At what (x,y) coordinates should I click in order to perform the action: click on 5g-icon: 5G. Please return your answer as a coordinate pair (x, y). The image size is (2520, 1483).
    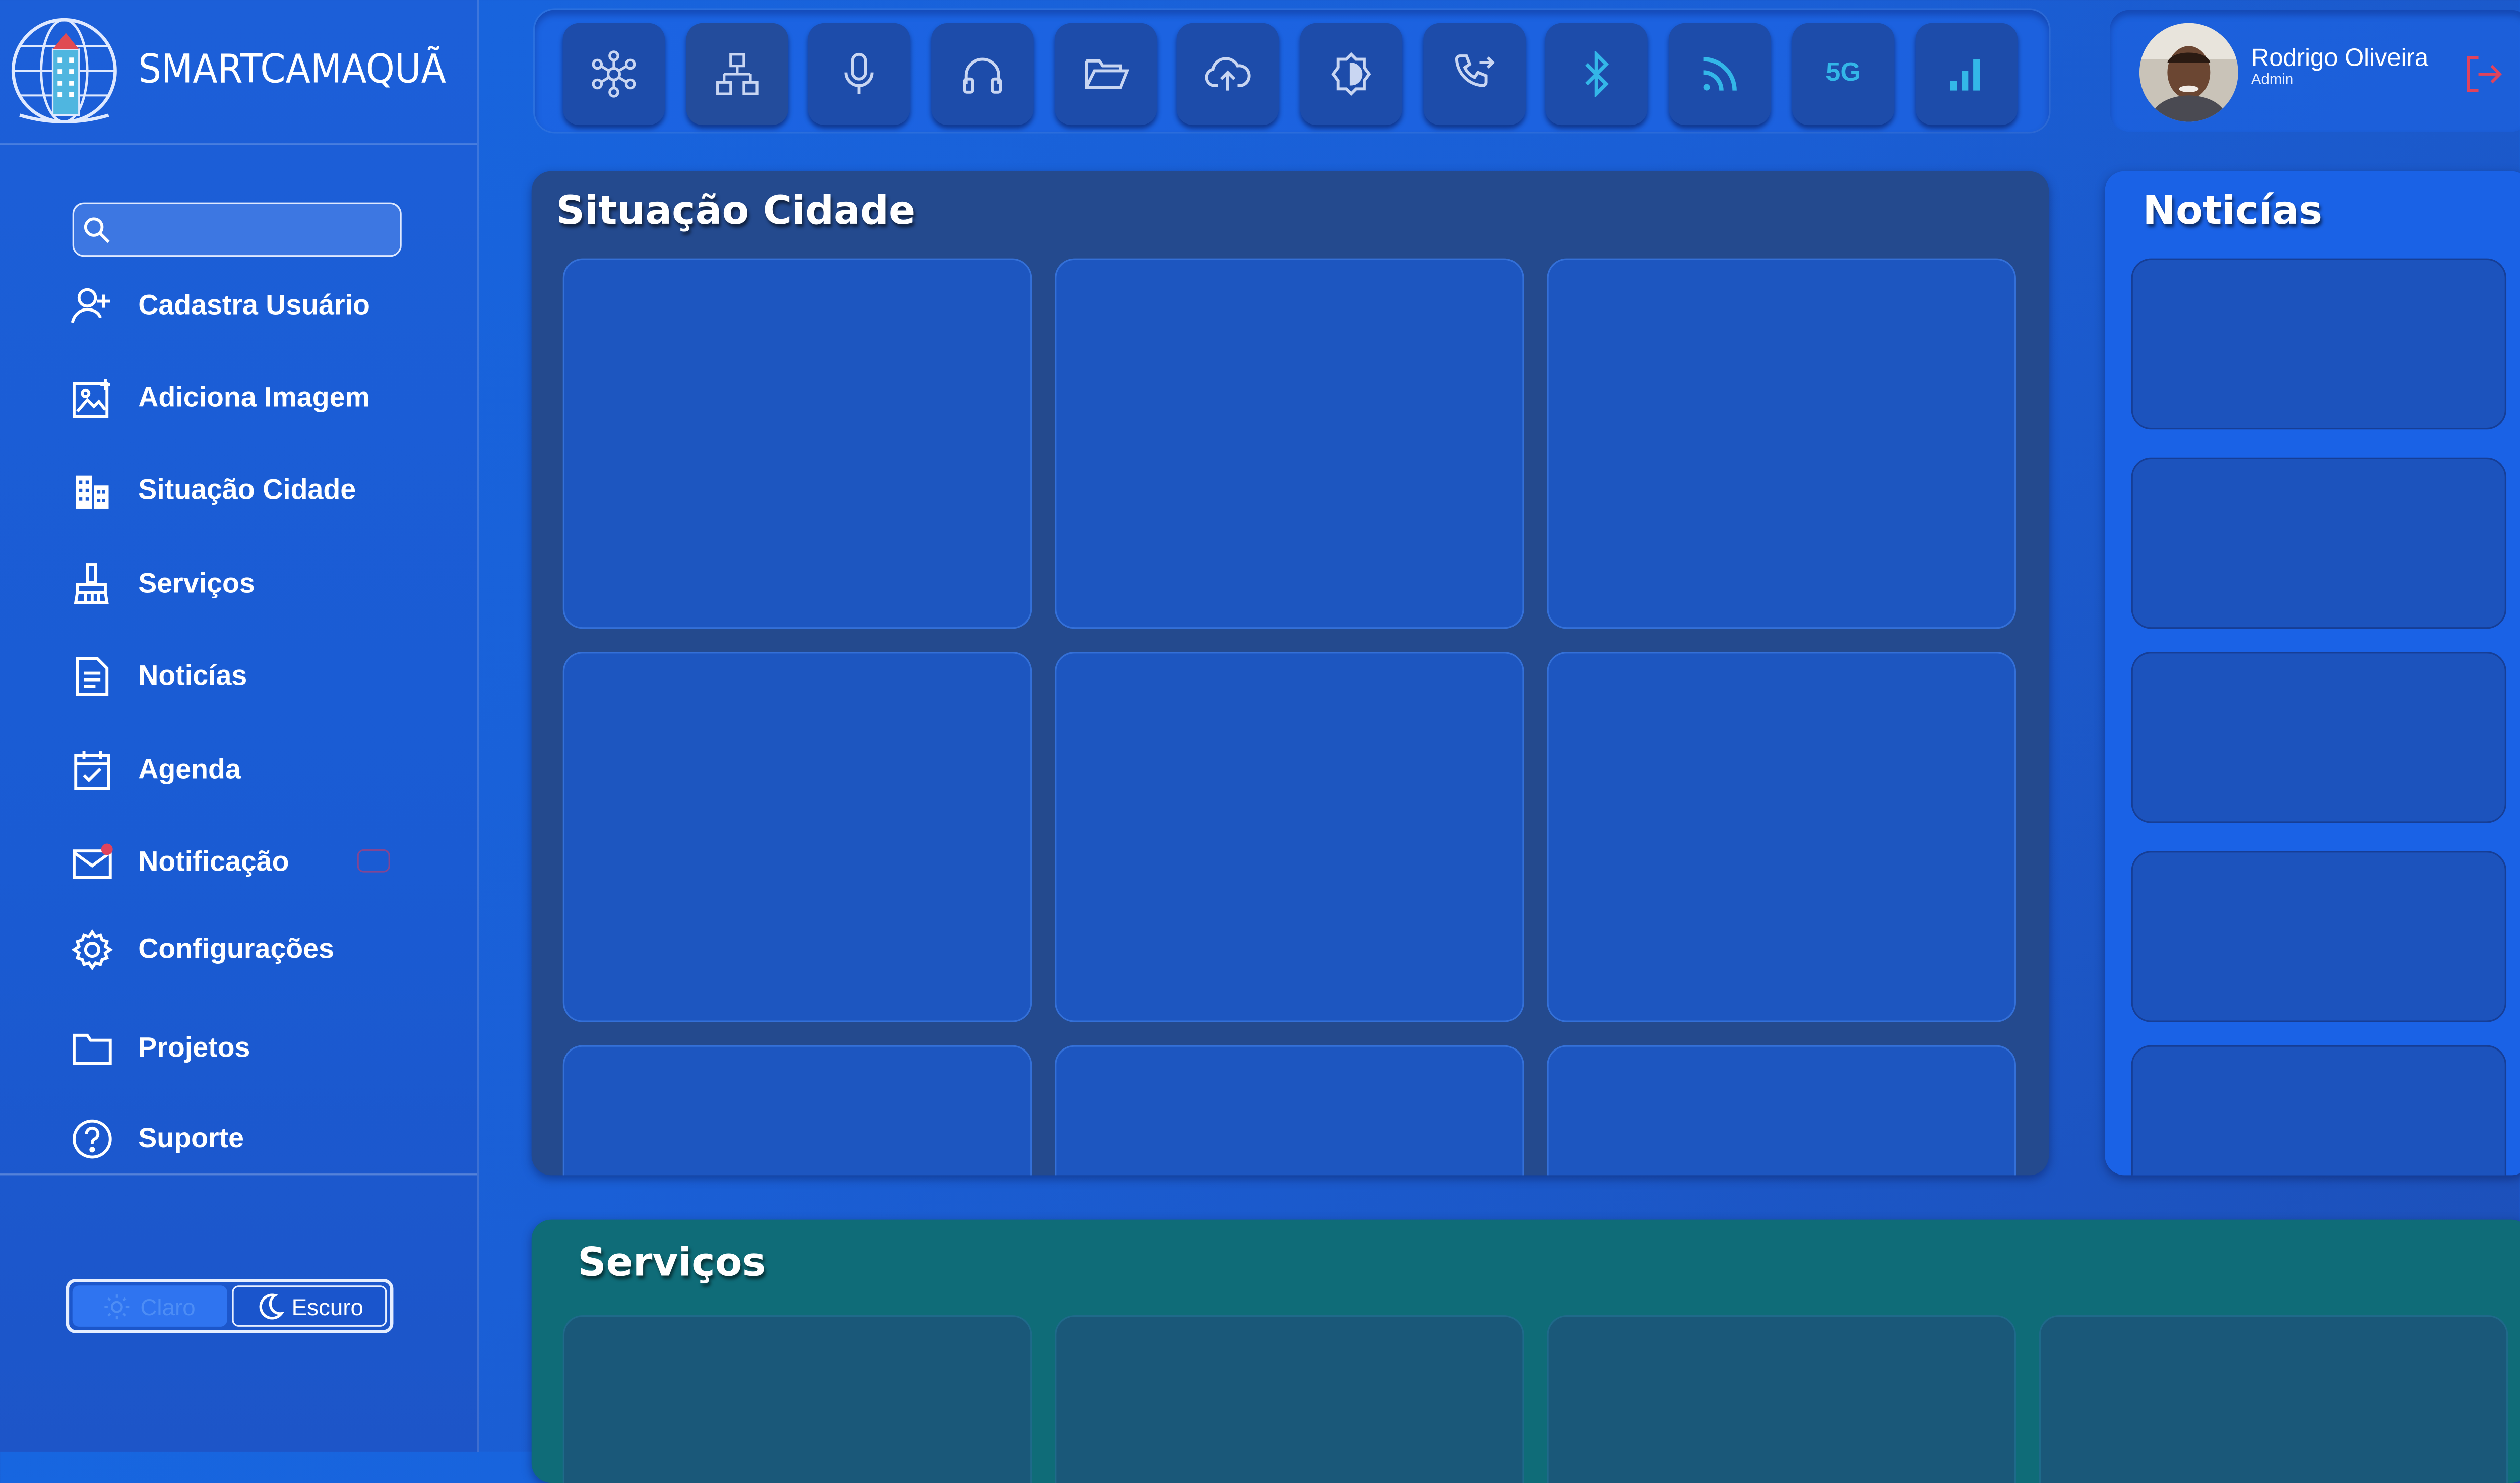
    Looking at the image, I should click on (1843, 73).